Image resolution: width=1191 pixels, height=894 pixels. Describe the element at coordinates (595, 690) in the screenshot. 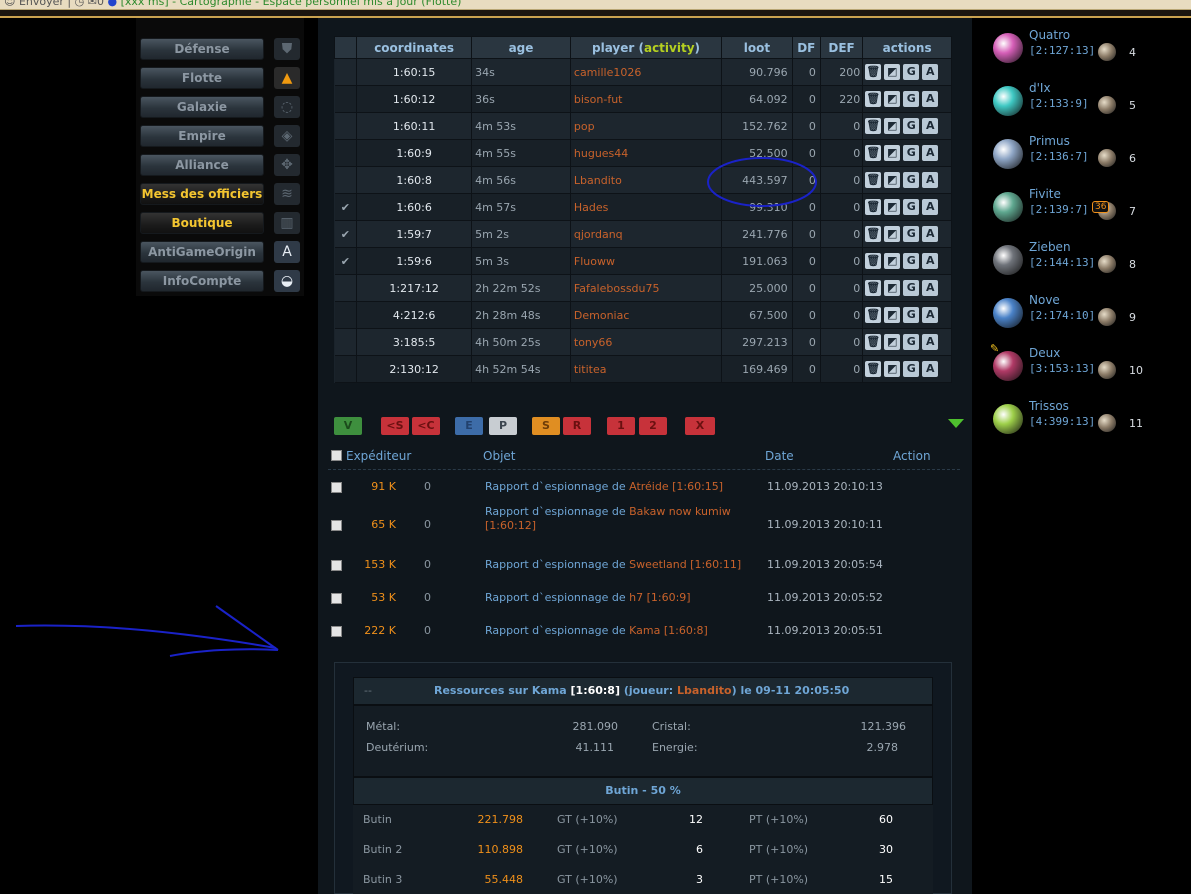

I see `report-coordinates: [1:60:8]` at that location.